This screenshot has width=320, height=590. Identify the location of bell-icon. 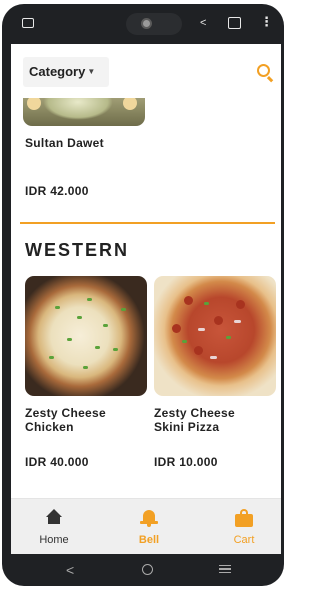
(149, 518).